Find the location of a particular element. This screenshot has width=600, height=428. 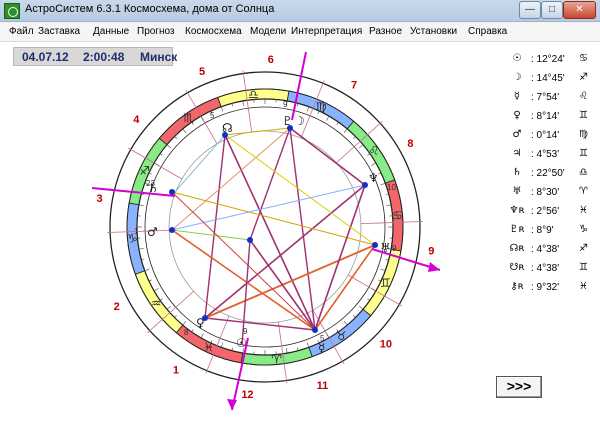

zodiac-glyph: ♓ is located at coordinates (208, 348).